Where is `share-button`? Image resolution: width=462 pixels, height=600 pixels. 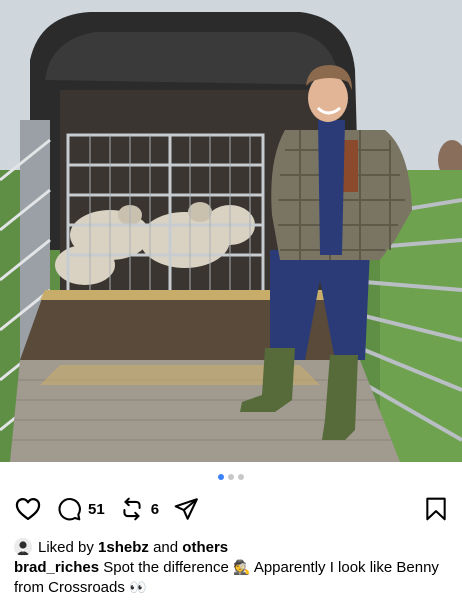
share-button is located at coordinates (186, 509).